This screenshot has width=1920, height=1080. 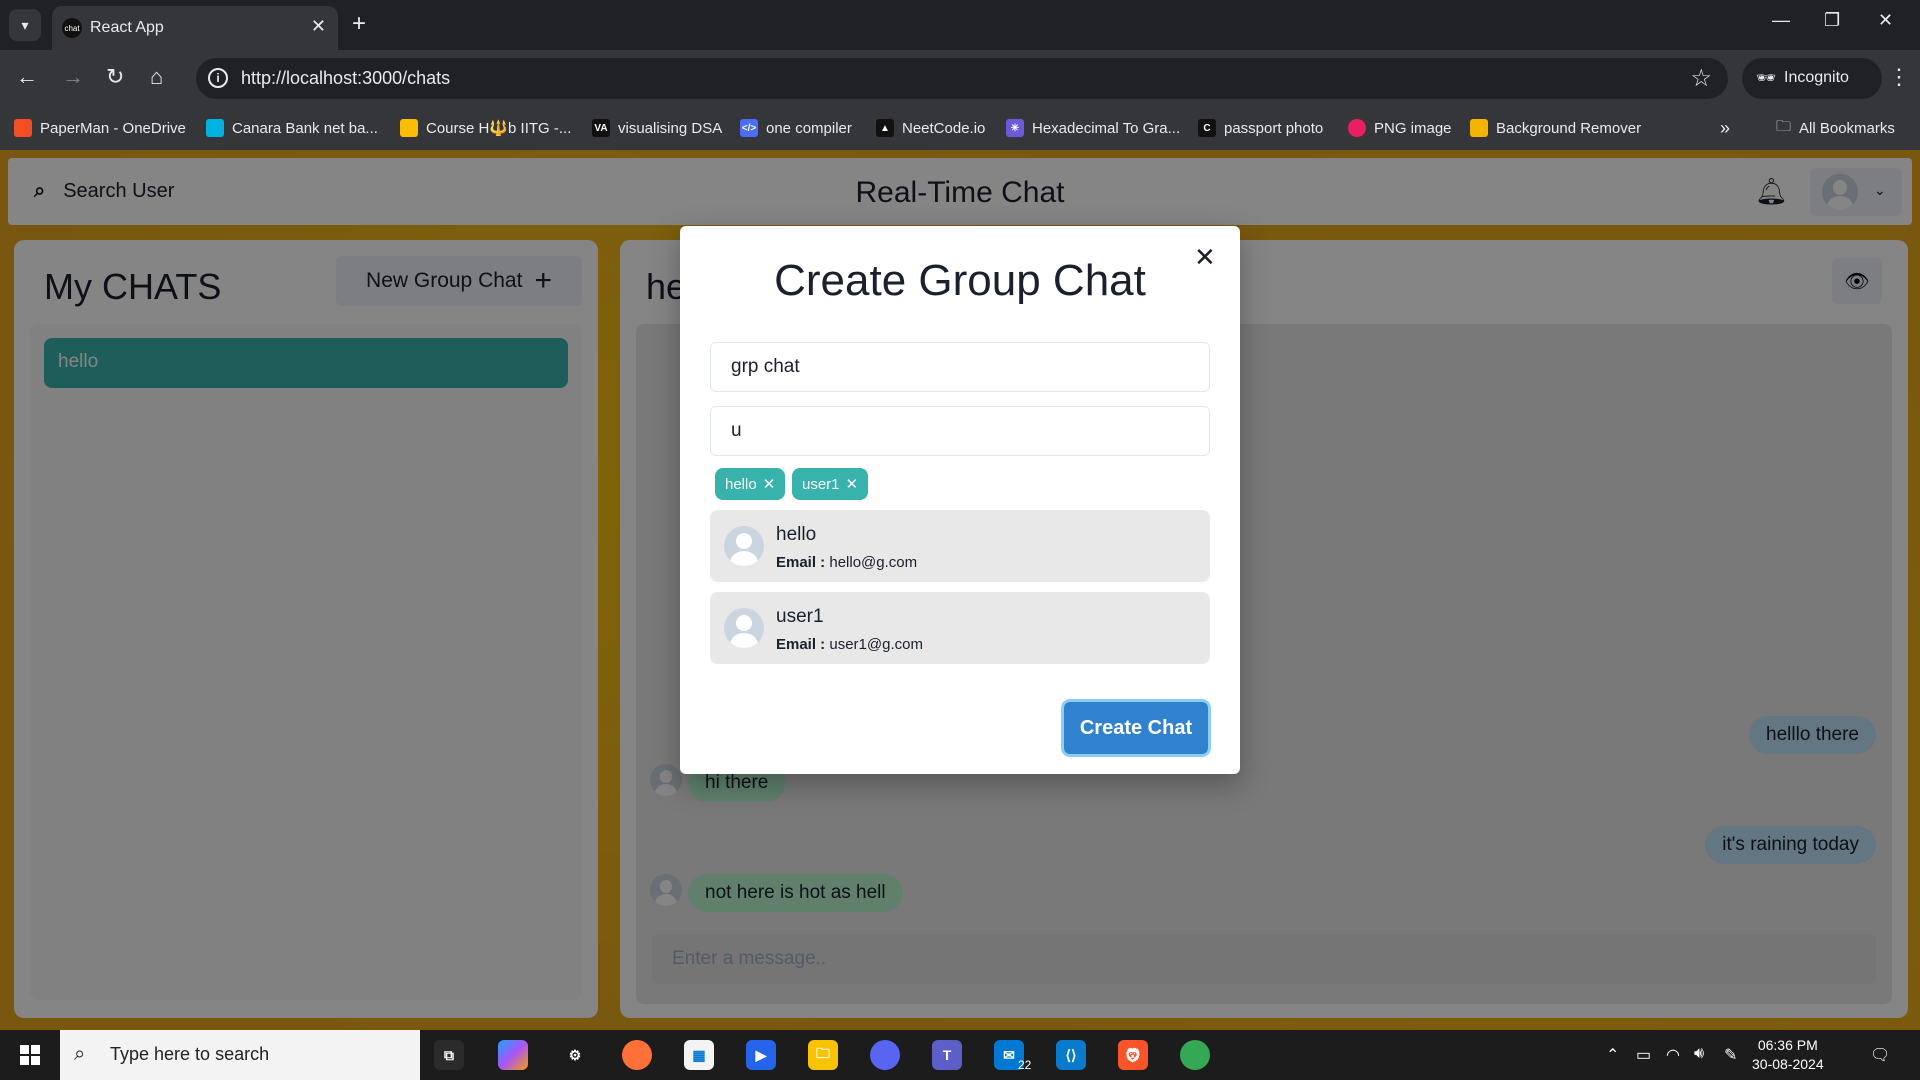 What do you see at coordinates (195, 28) in the screenshot?
I see `browser-tab: chat React App ✕` at bounding box center [195, 28].